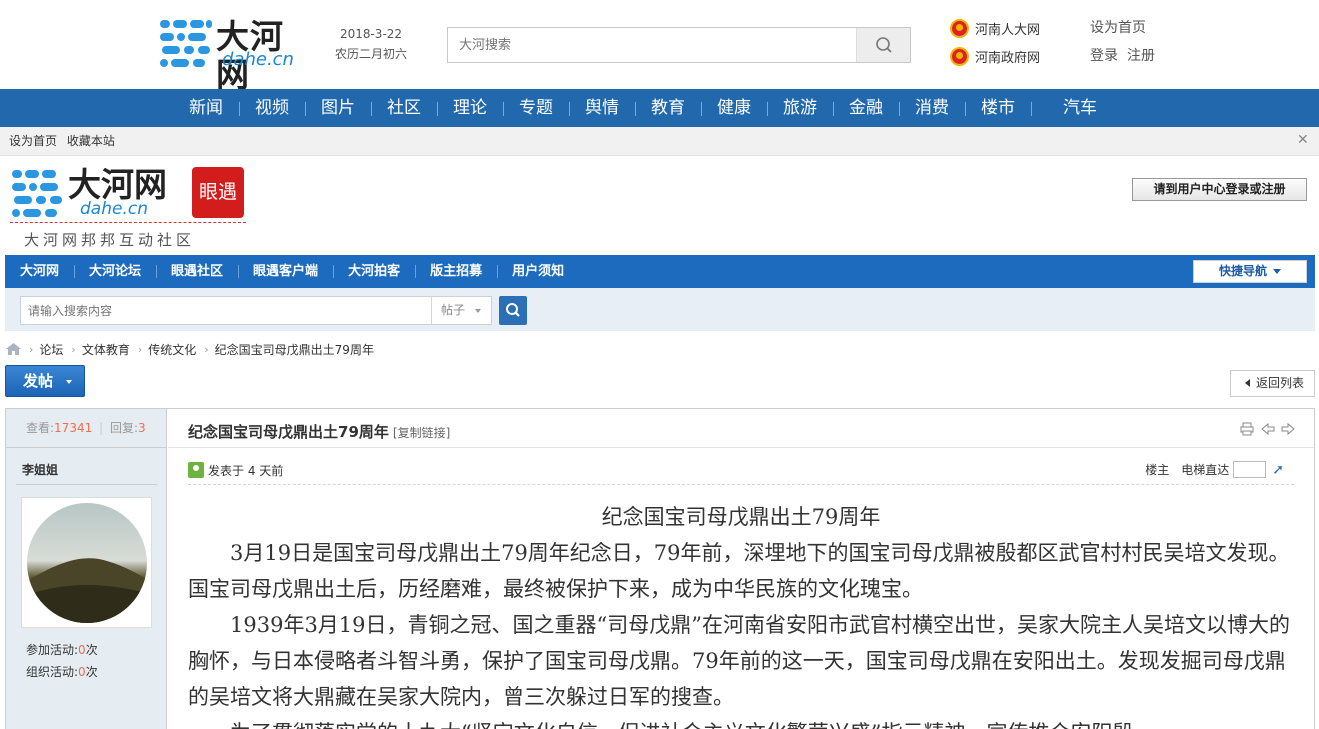  Describe the element at coordinates (371, 44) in the screenshot. I see `date-display: 2018-3-22 农历二月初六` at that location.